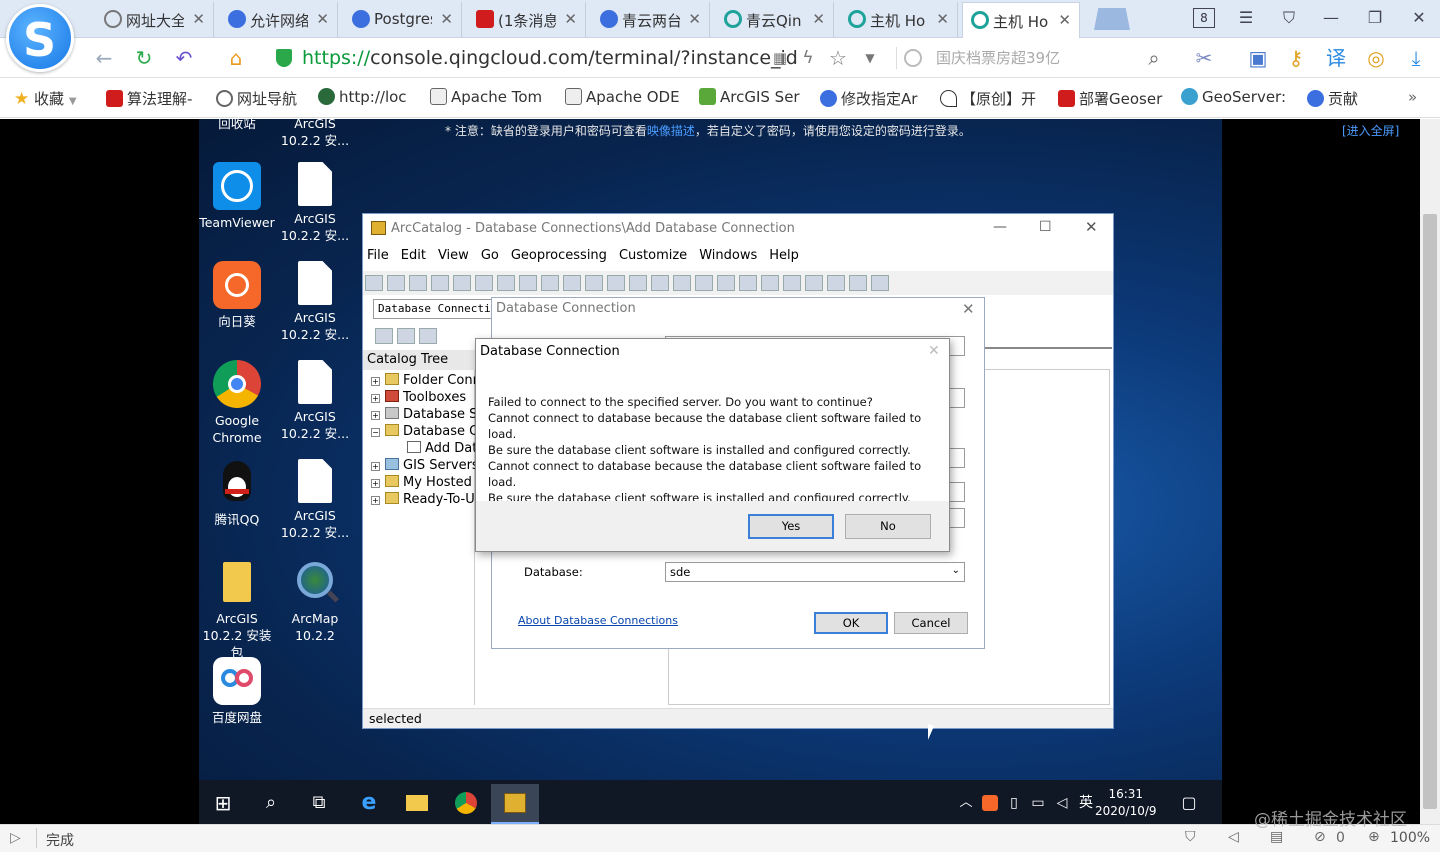 Image resolution: width=1440 pixels, height=852 pixels. Describe the element at coordinates (406, 336) in the screenshot. I see `create-icon` at that location.